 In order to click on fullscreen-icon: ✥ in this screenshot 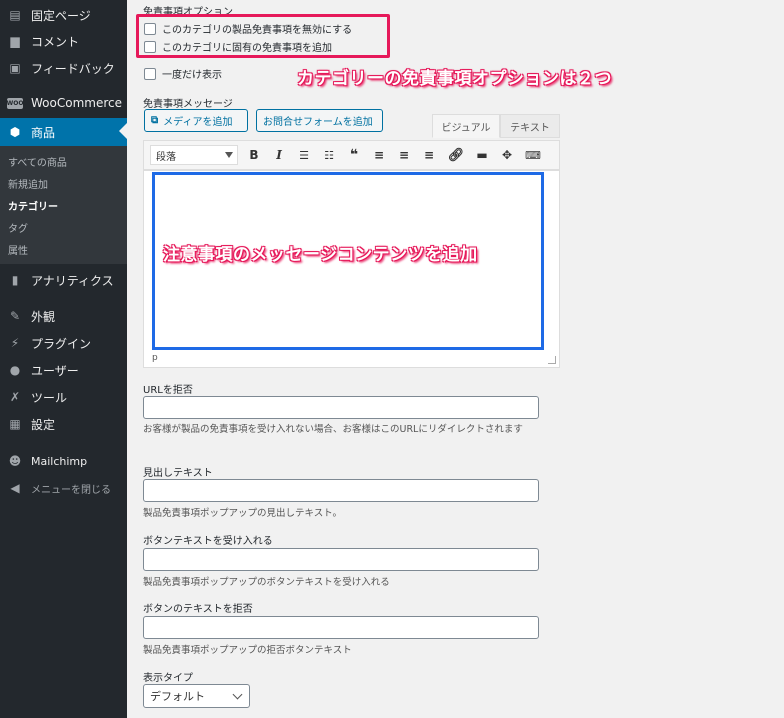, I will do `click(507, 155)`.